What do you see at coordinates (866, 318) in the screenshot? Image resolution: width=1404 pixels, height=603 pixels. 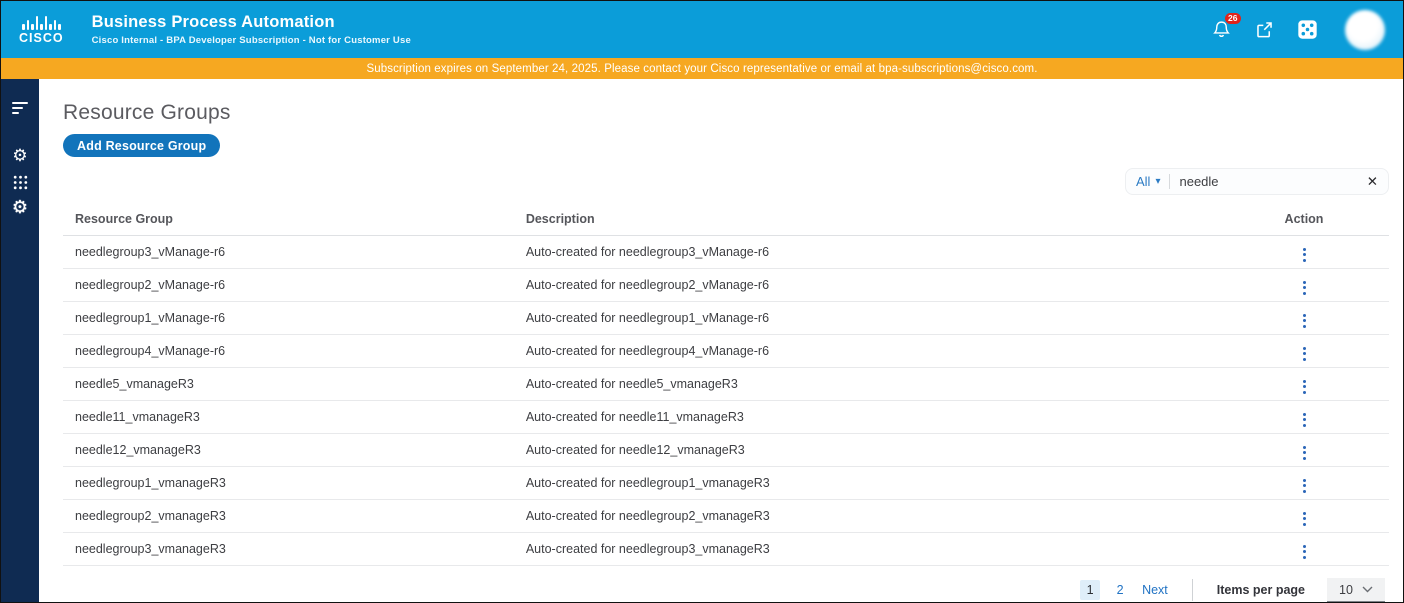 I see `description-cell: Auto-created for needlegroup1_vManage-r6` at bounding box center [866, 318].